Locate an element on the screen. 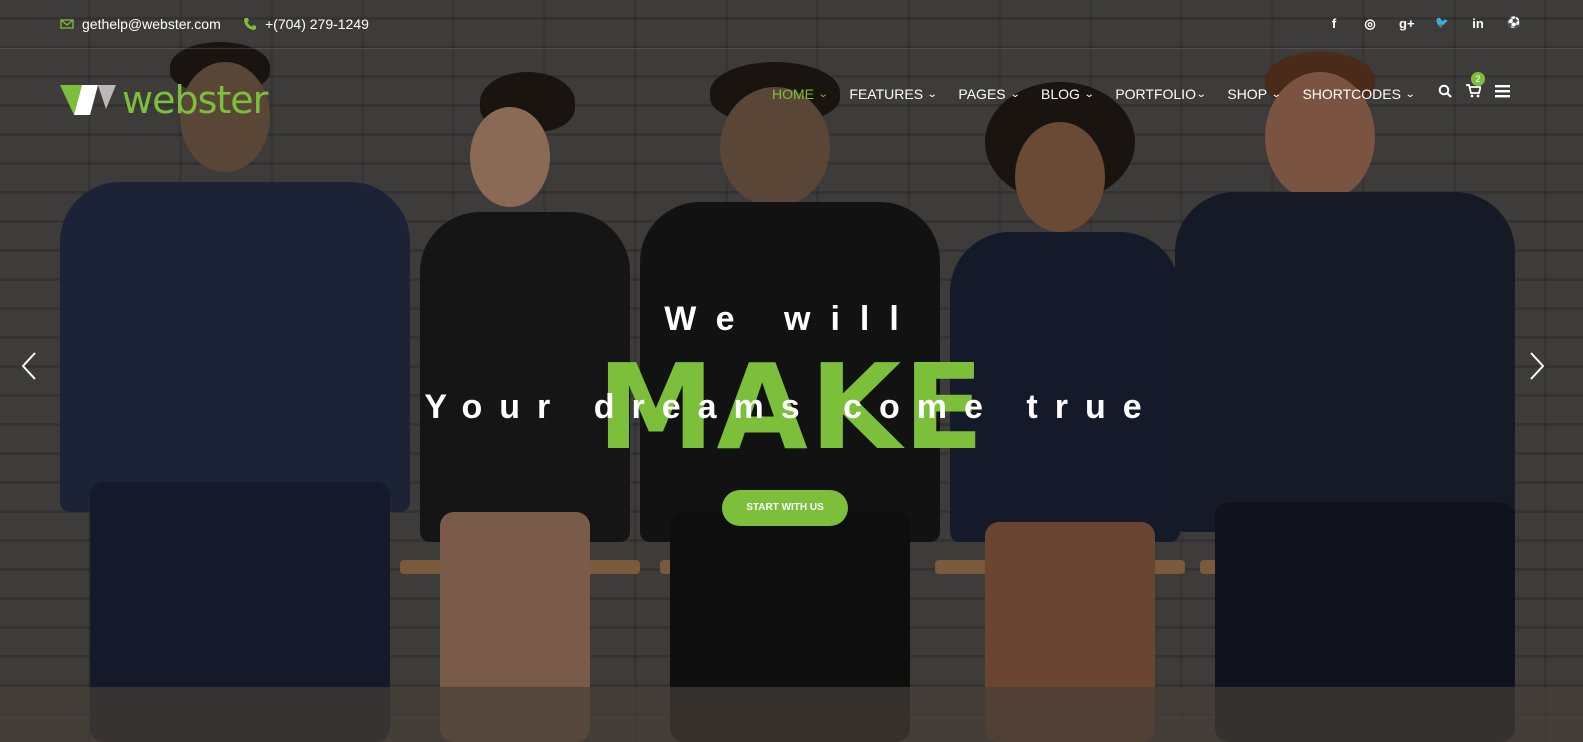  linkedin-icon: in is located at coordinates (1478, 24).